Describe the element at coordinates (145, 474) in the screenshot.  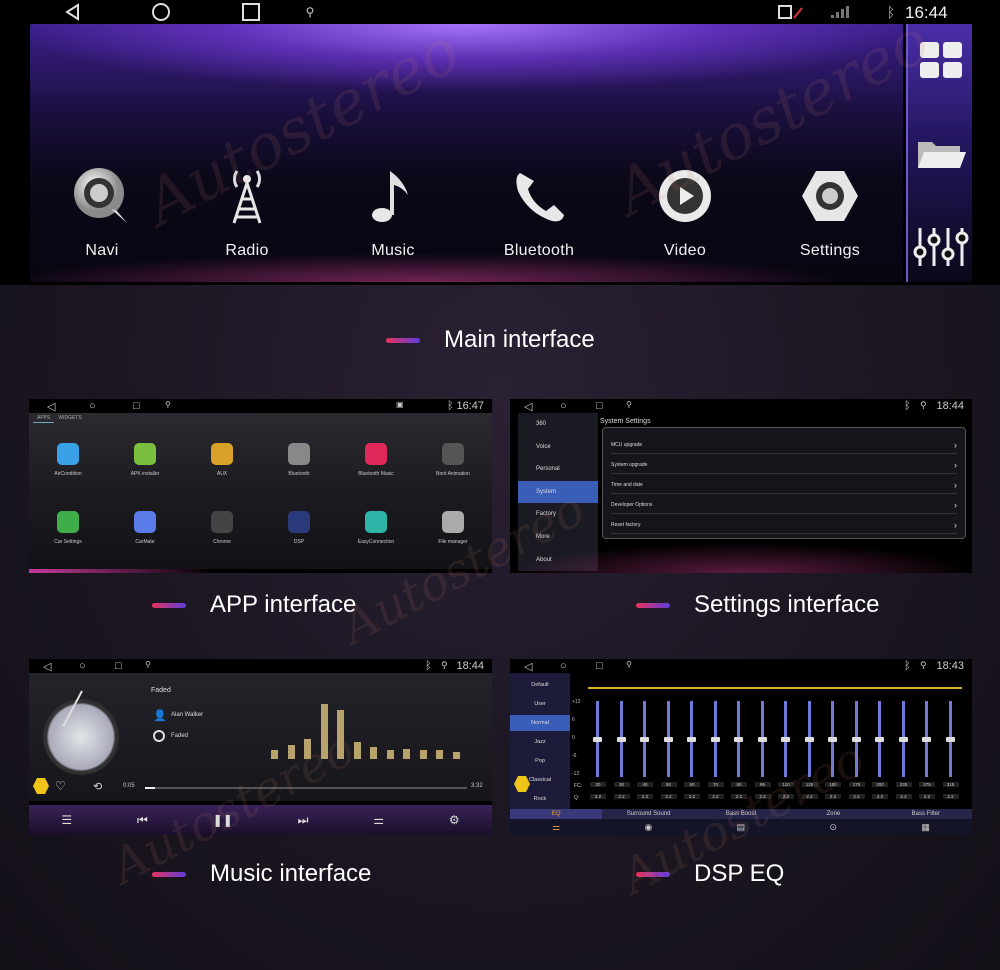
I see `app-label: APK installer` at that location.